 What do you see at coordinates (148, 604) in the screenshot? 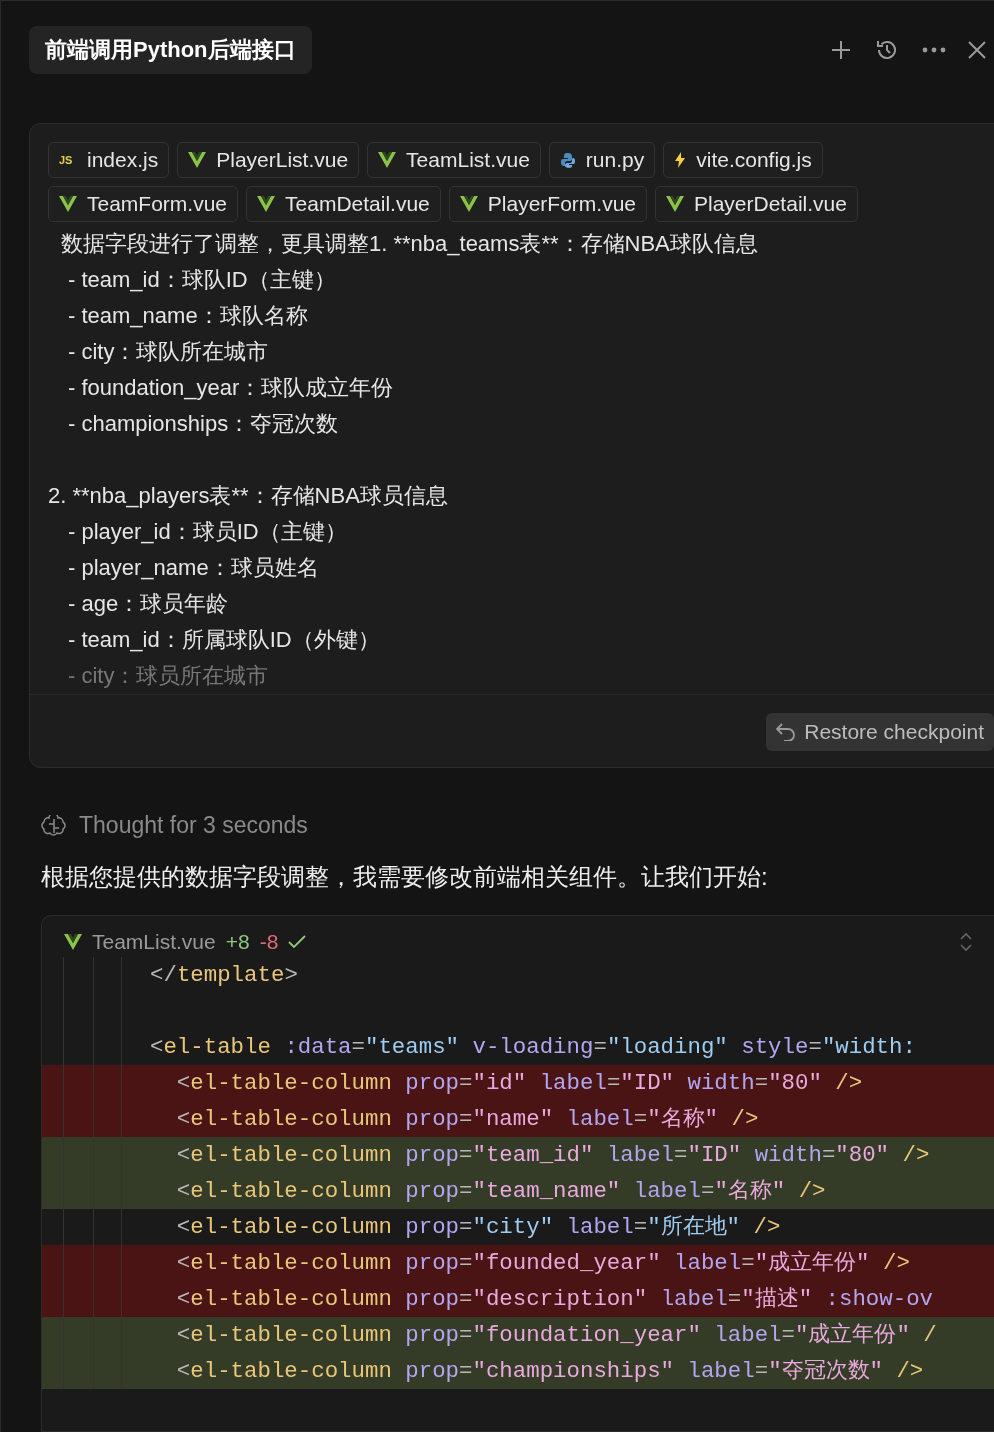
I see `message-text-line: - age：球员年龄` at bounding box center [148, 604].